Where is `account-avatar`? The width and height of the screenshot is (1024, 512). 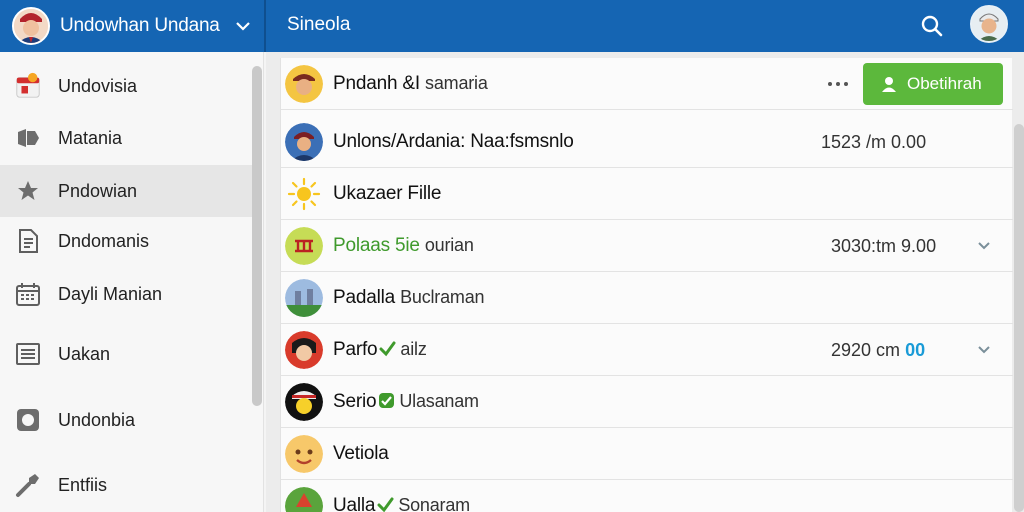 account-avatar is located at coordinates (31, 26).